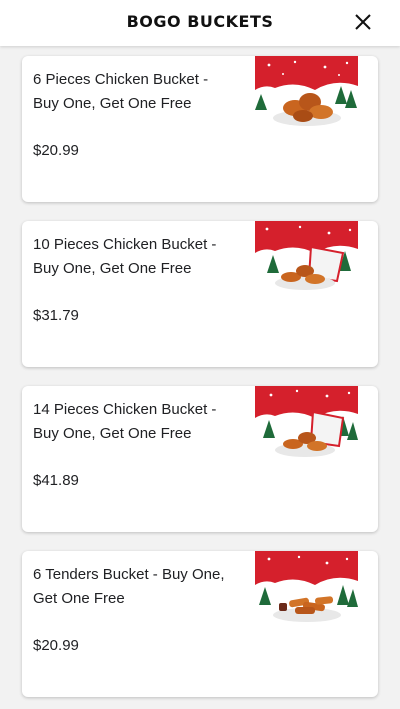 This screenshot has height=709, width=400. I want to click on tenders-image, so click(306, 590).